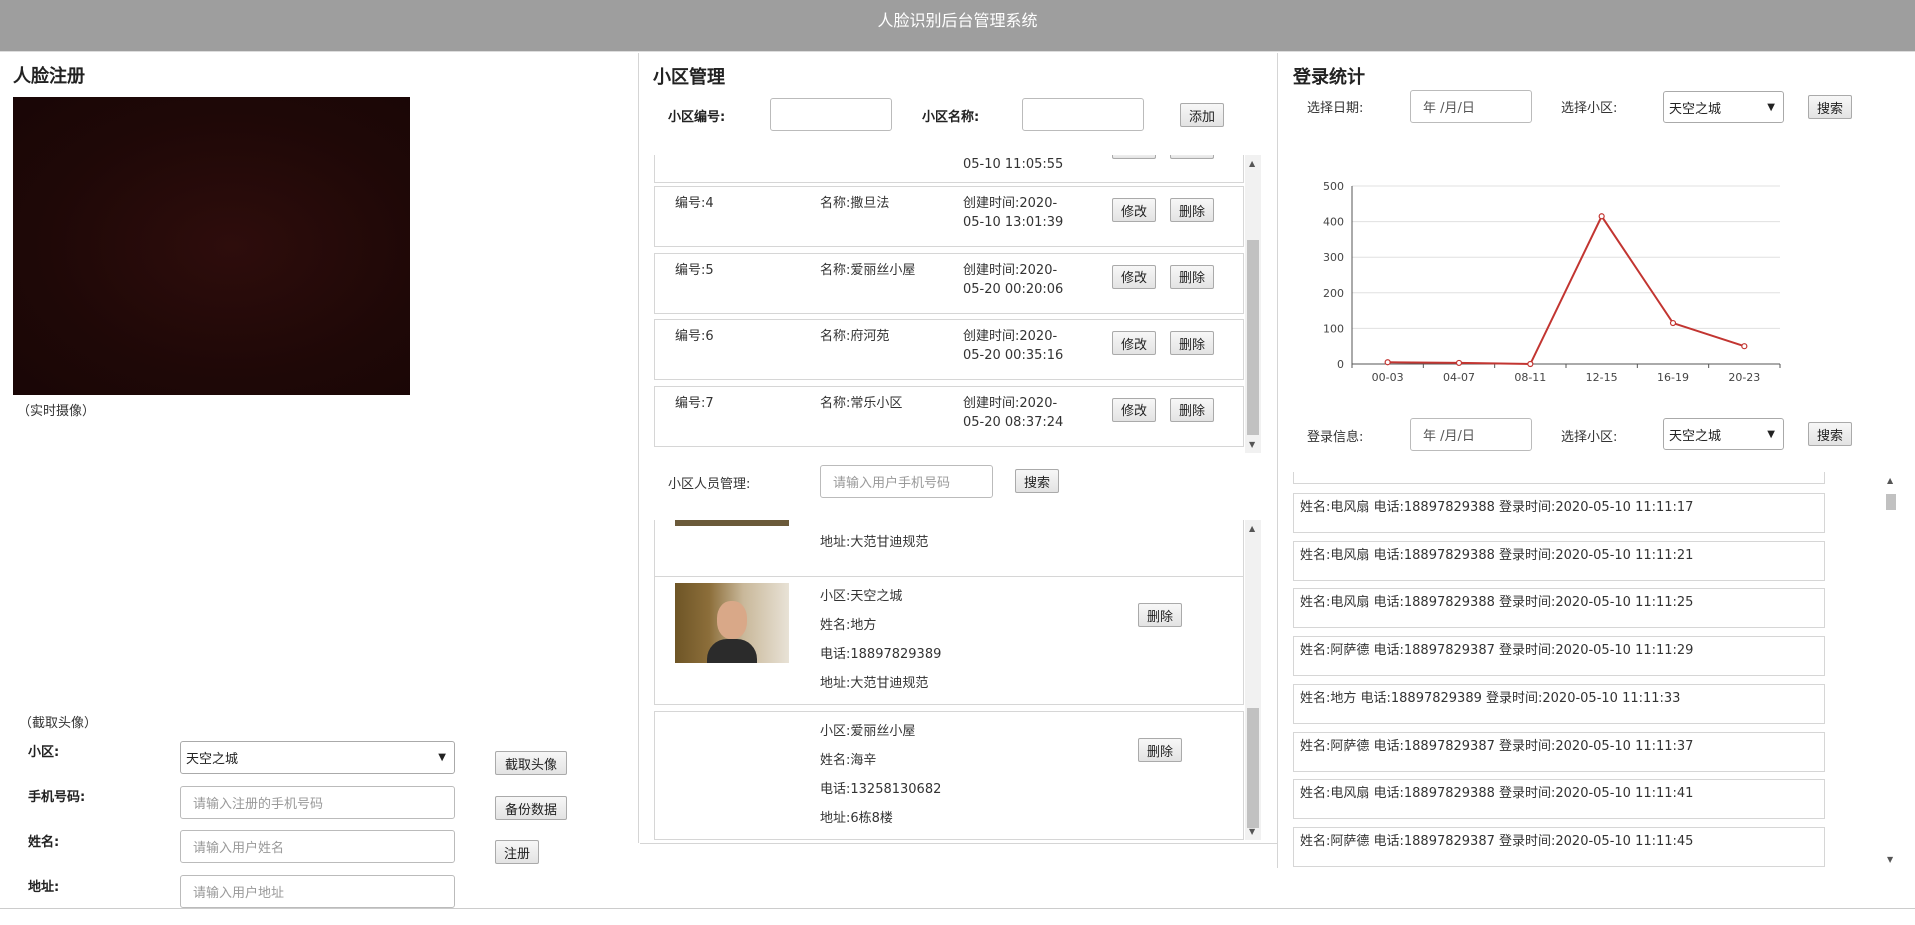 Image resolution: width=1915 pixels, height=925 pixels. Describe the element at coordinates (831, 114) in the screenshot. I see `community-id-input` at that location.